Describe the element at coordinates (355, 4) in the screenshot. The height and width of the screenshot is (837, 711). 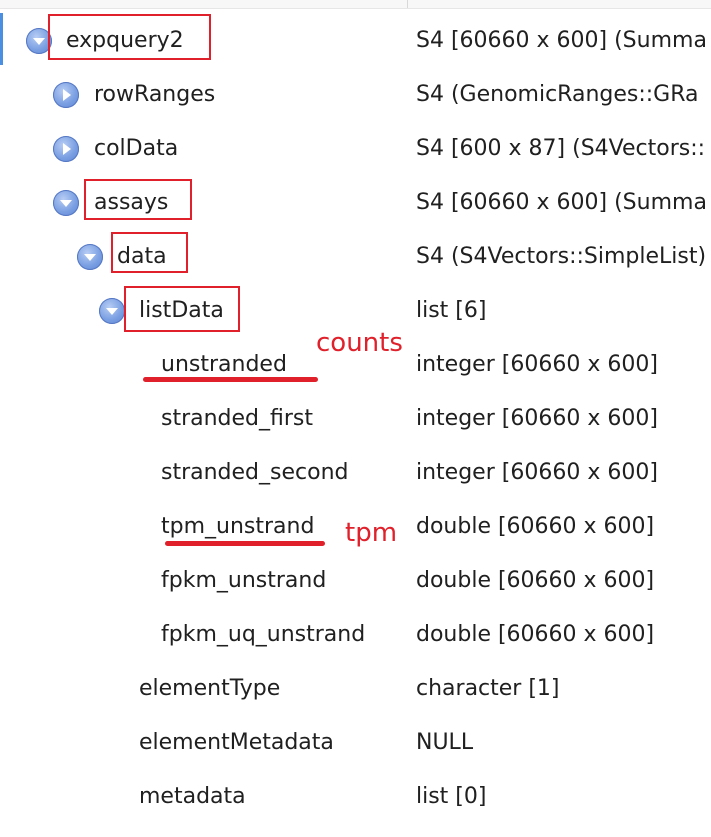
I see `column-header-strip` at that location.